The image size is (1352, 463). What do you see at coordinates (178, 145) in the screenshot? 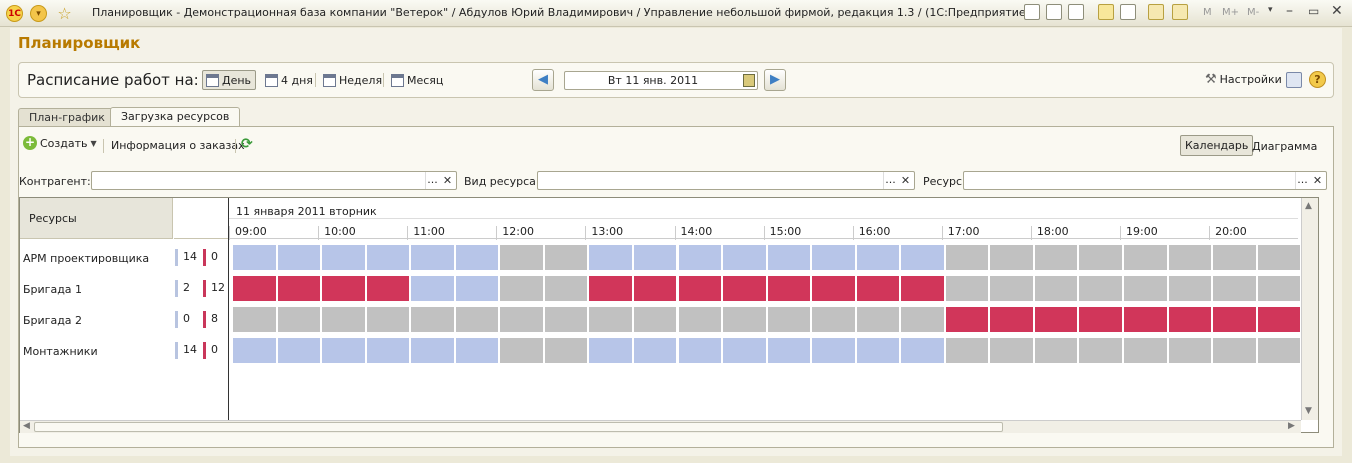
I see `orders-info-button: Информация о заказах` at bounding box center [178, 145].